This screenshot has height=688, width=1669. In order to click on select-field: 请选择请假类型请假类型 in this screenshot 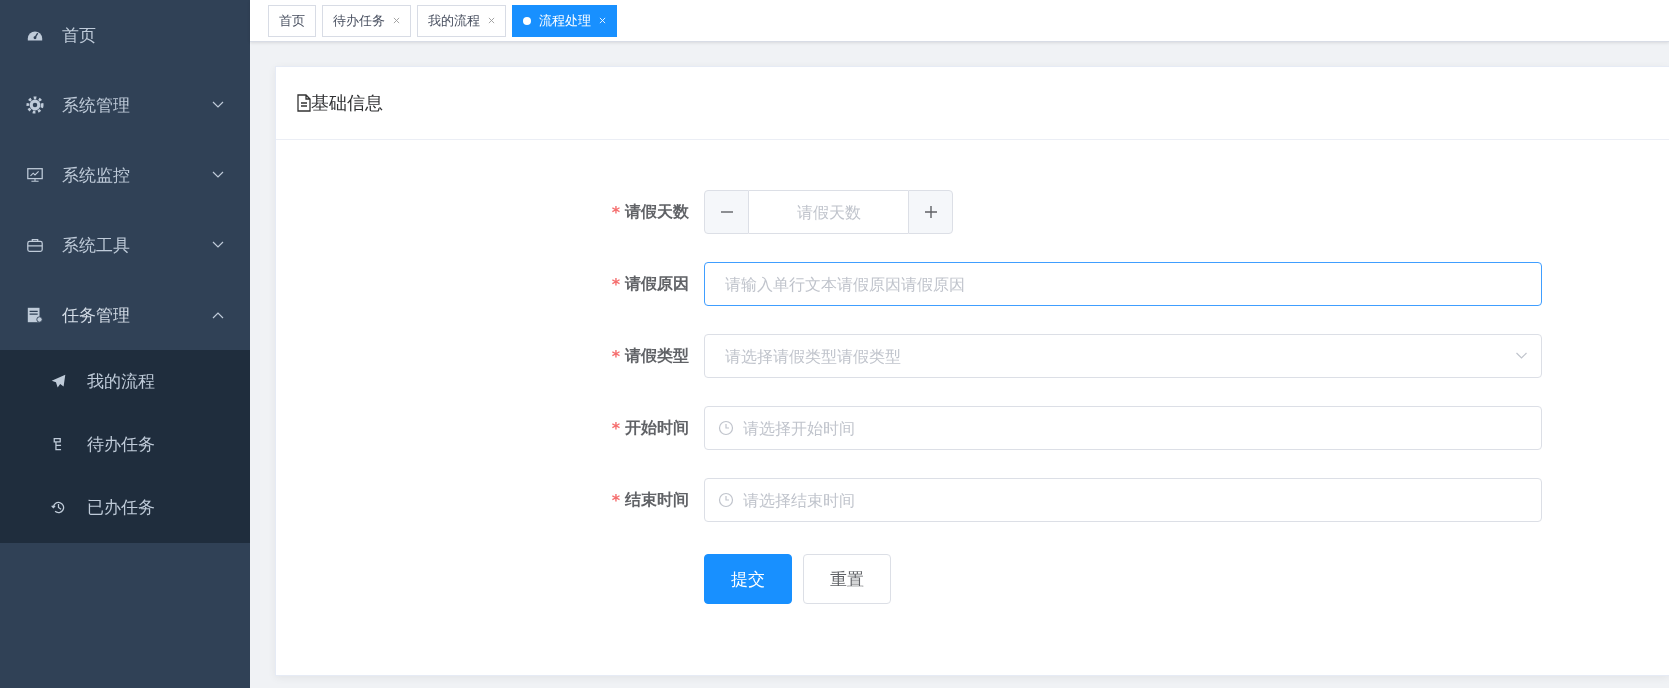, I will do `click(1123, 356)`.